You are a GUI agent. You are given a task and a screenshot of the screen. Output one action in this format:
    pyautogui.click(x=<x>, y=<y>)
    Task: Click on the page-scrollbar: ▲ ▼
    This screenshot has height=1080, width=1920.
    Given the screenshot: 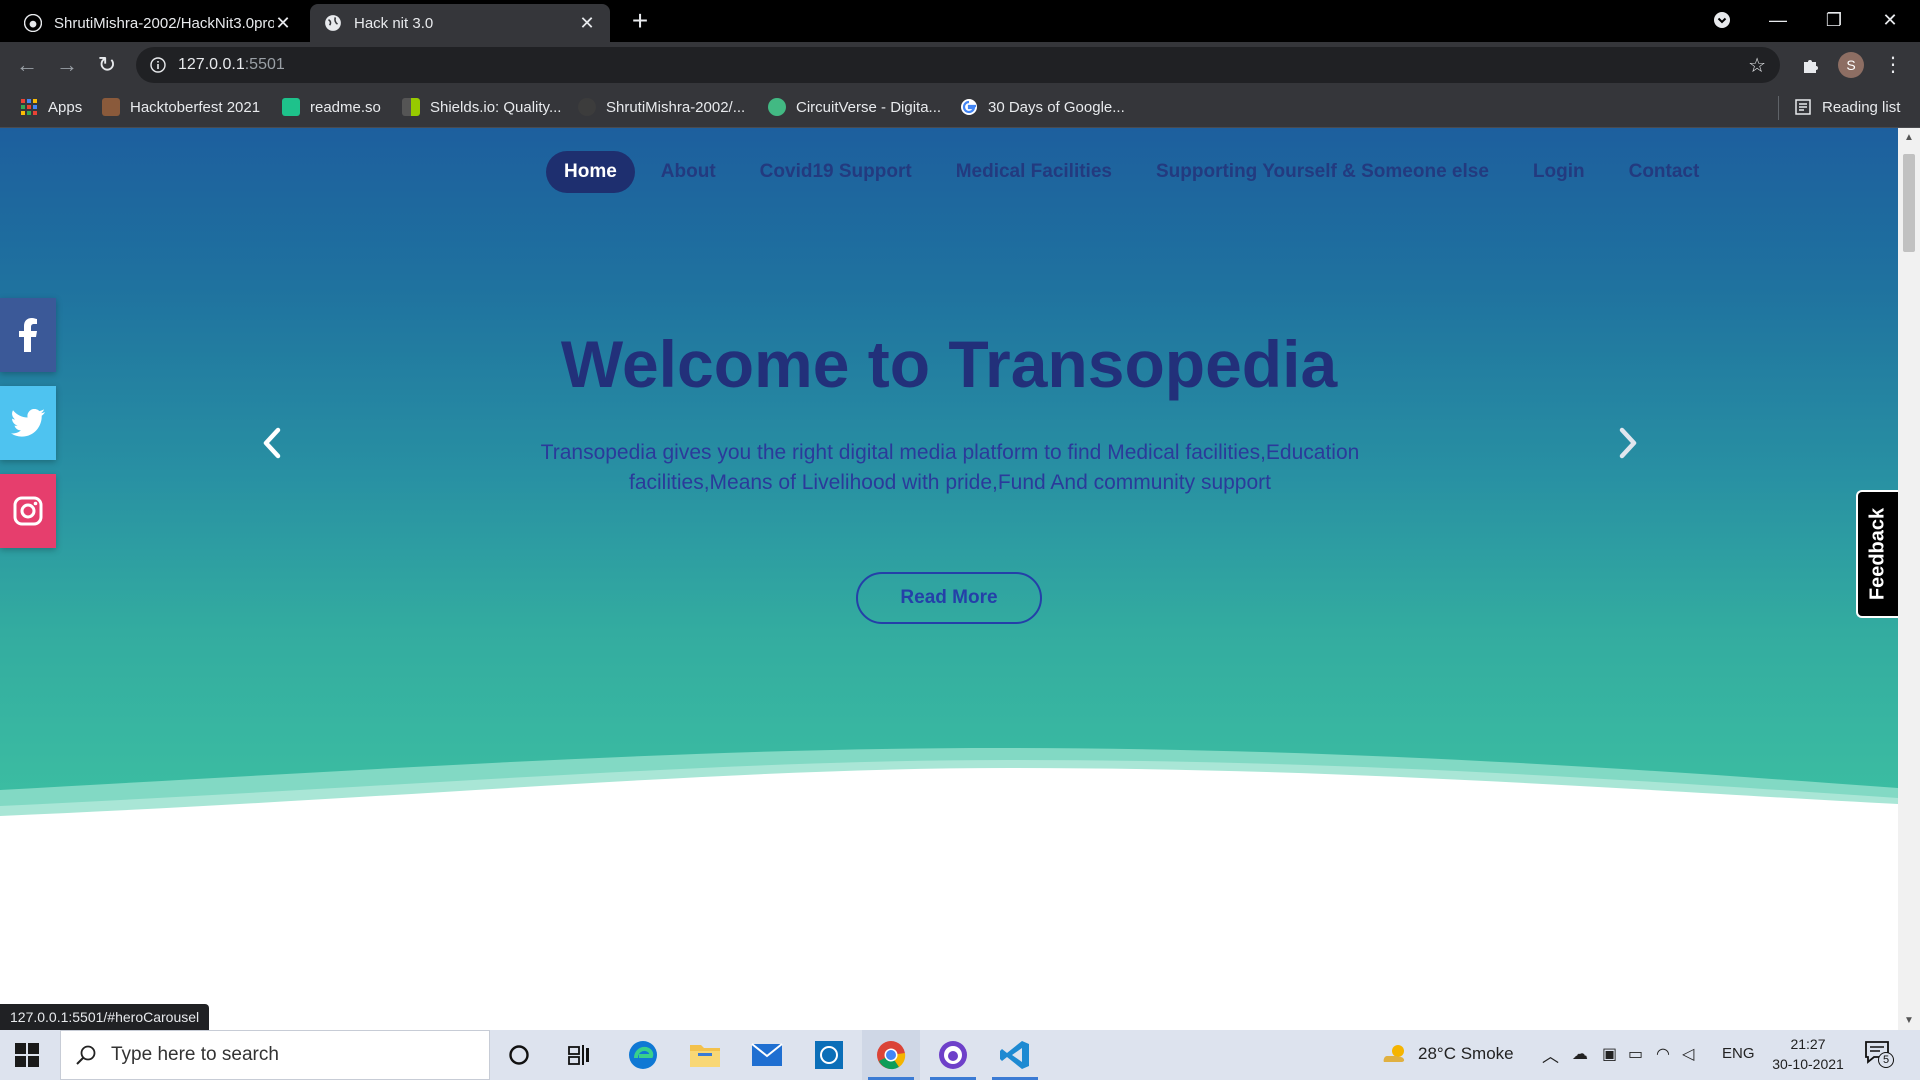 What is the action you would take?
    pyautogui.click(x=1909, y=579)
    